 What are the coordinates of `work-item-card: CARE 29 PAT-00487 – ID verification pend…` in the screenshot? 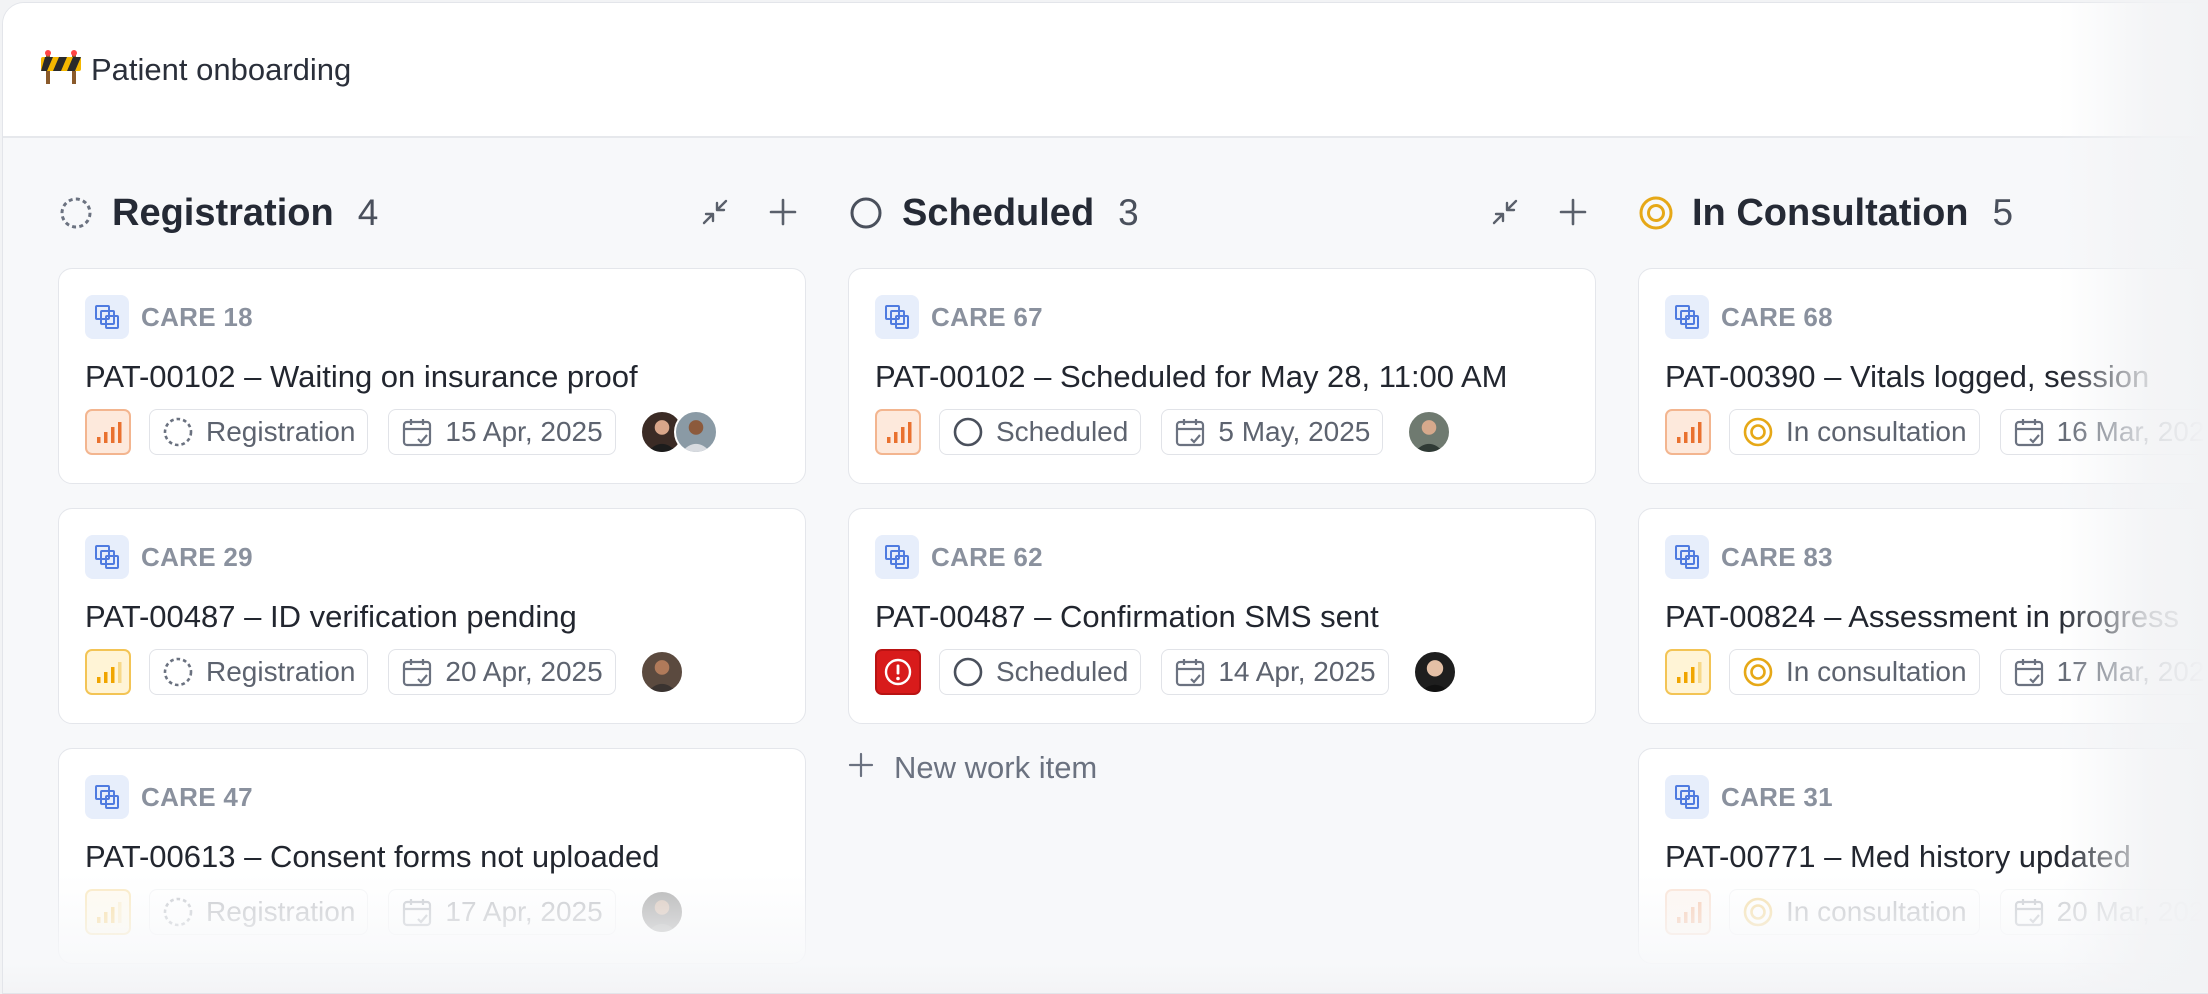 It's located at (432, 616).